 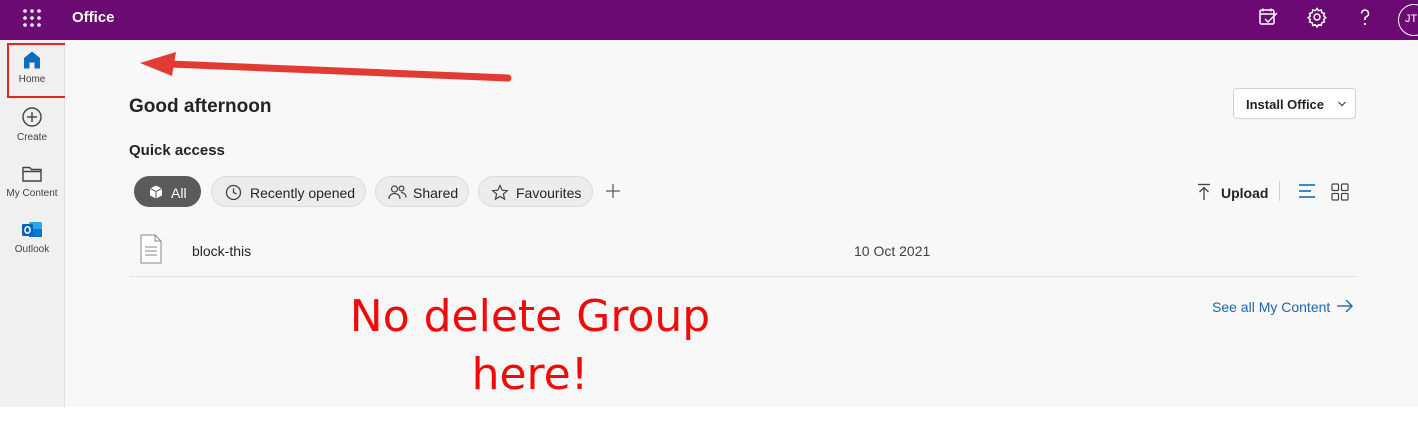 What do you see at coordinates (1365, 17) in the screenshot?
I see `help-icon` at bounding box center [1365, 17].